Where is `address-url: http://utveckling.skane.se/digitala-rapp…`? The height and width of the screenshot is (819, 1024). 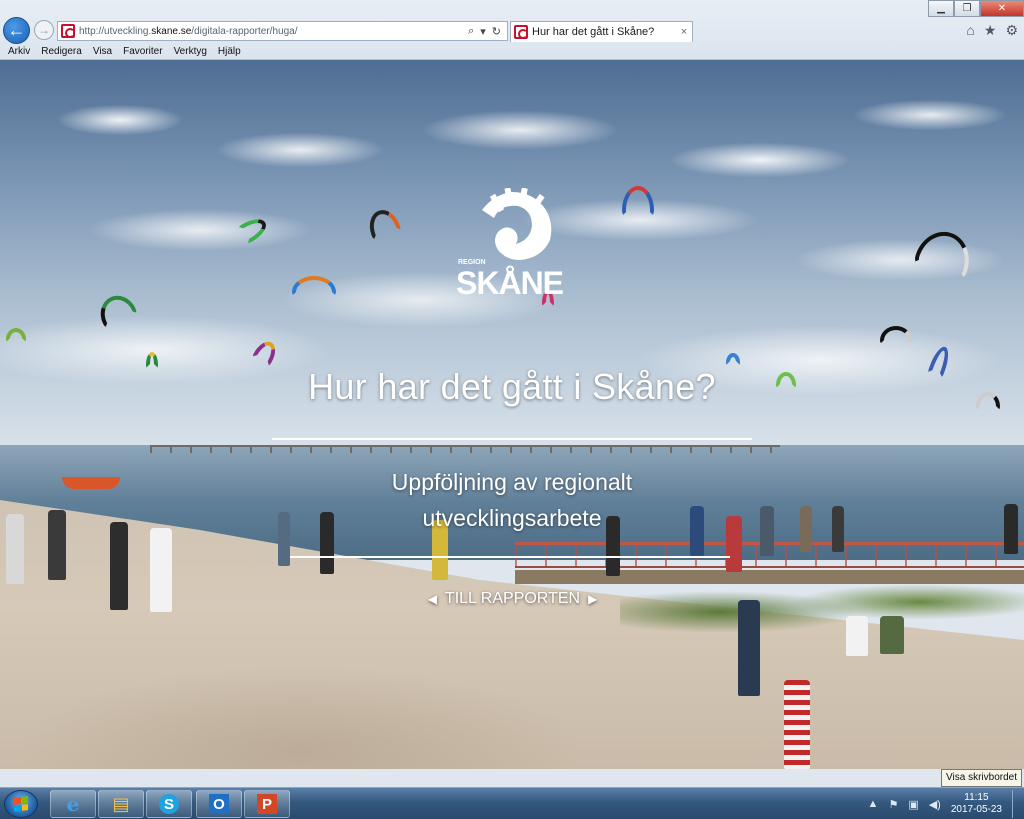 address-url: http://utveckling.skane.se/digitala-rapp… is located at coordinates (273, 31).